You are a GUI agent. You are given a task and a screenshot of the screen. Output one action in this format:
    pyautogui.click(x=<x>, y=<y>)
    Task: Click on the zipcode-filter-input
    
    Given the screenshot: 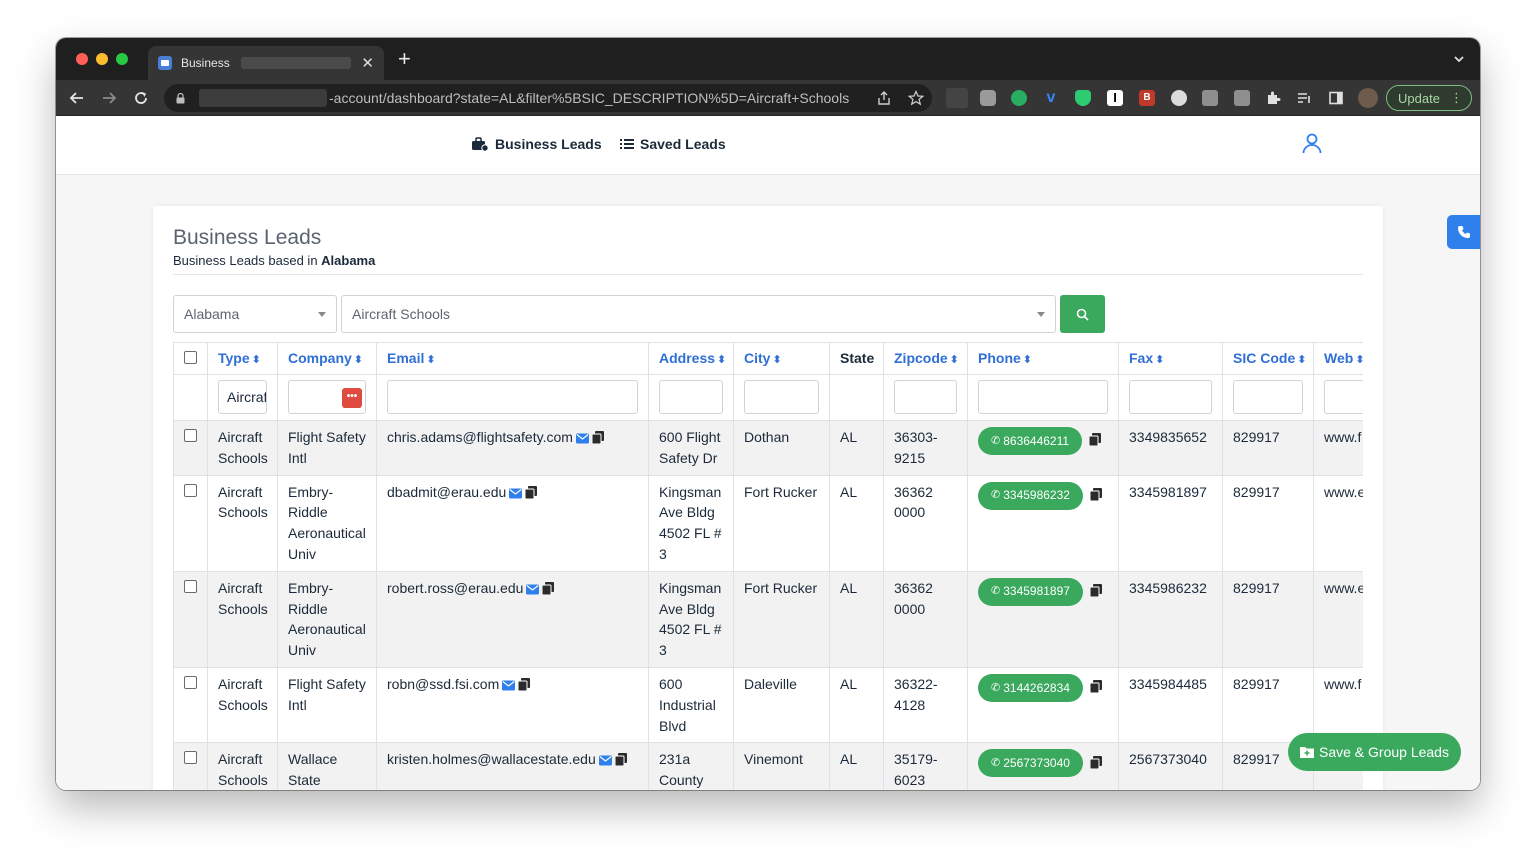 What is the action you would take?
    pyautogui.click(x=925, y=397)
    